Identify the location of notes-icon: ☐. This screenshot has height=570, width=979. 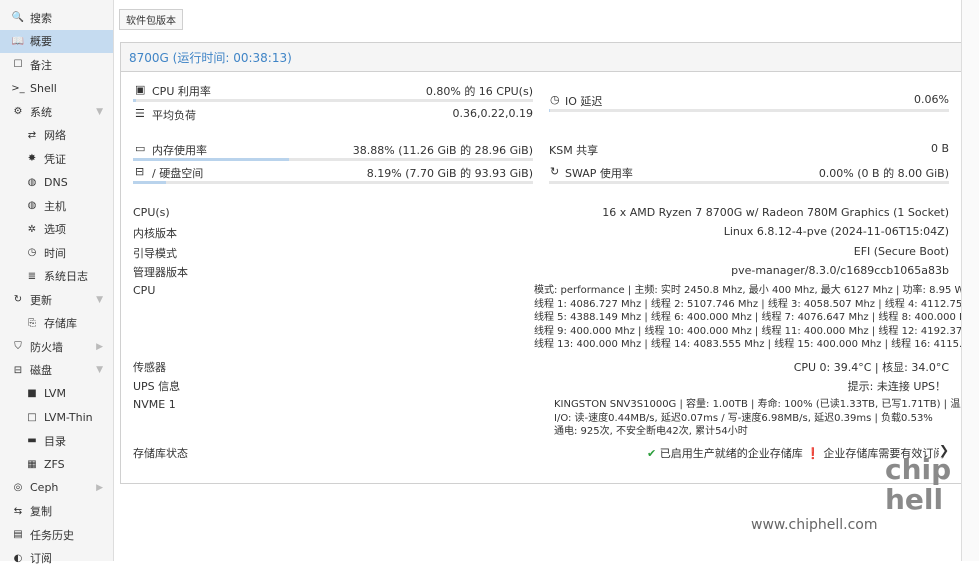
(18, 64).